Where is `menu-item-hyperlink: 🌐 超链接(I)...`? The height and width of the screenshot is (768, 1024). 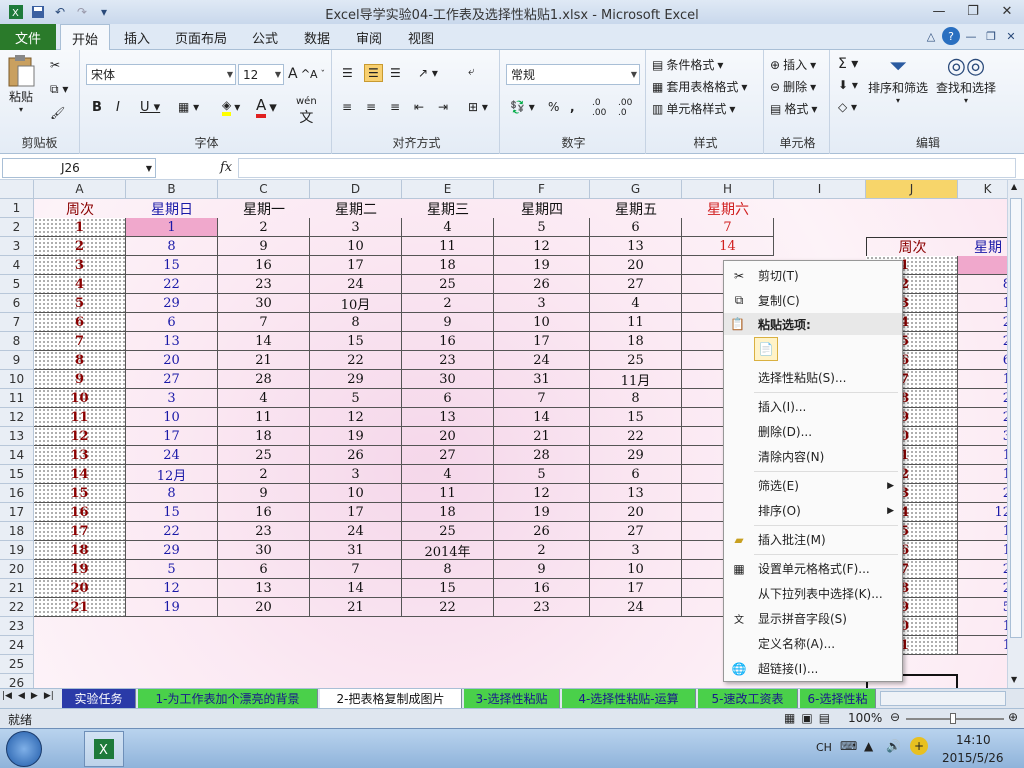 menu-item-hyperlink: 🌐 超链接(I)... is located at coordinates (813, 668).